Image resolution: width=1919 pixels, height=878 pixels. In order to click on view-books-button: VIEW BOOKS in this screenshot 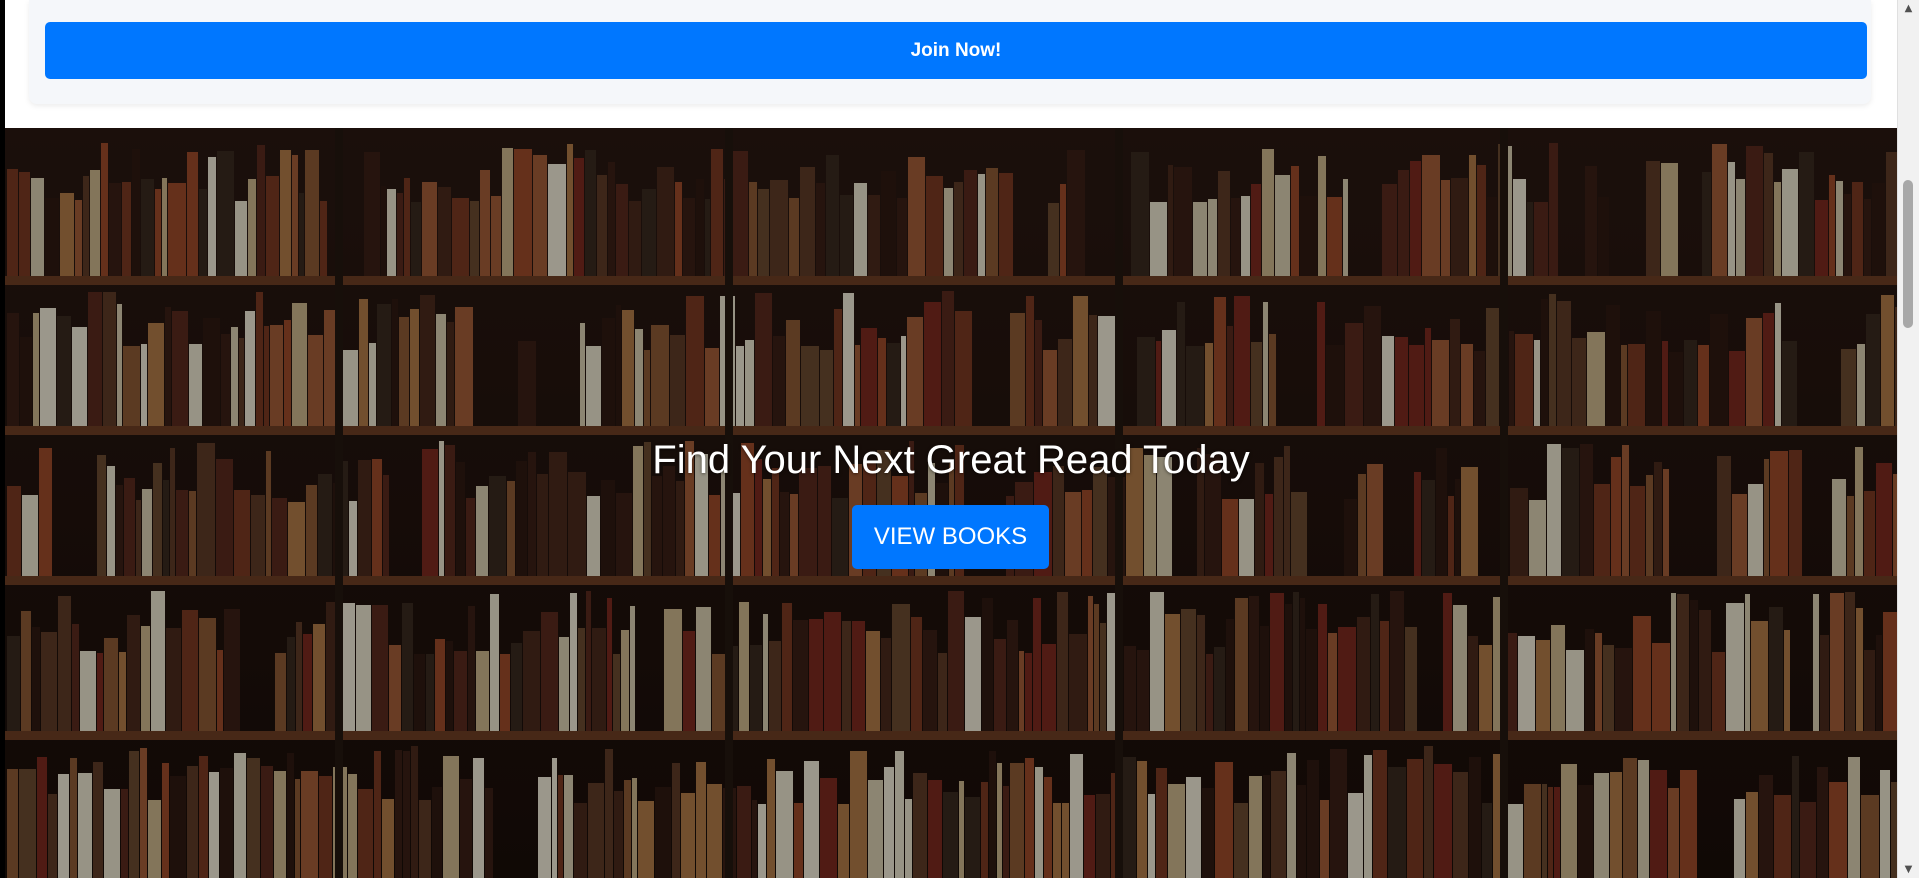, I will do `click(950, 537)`.